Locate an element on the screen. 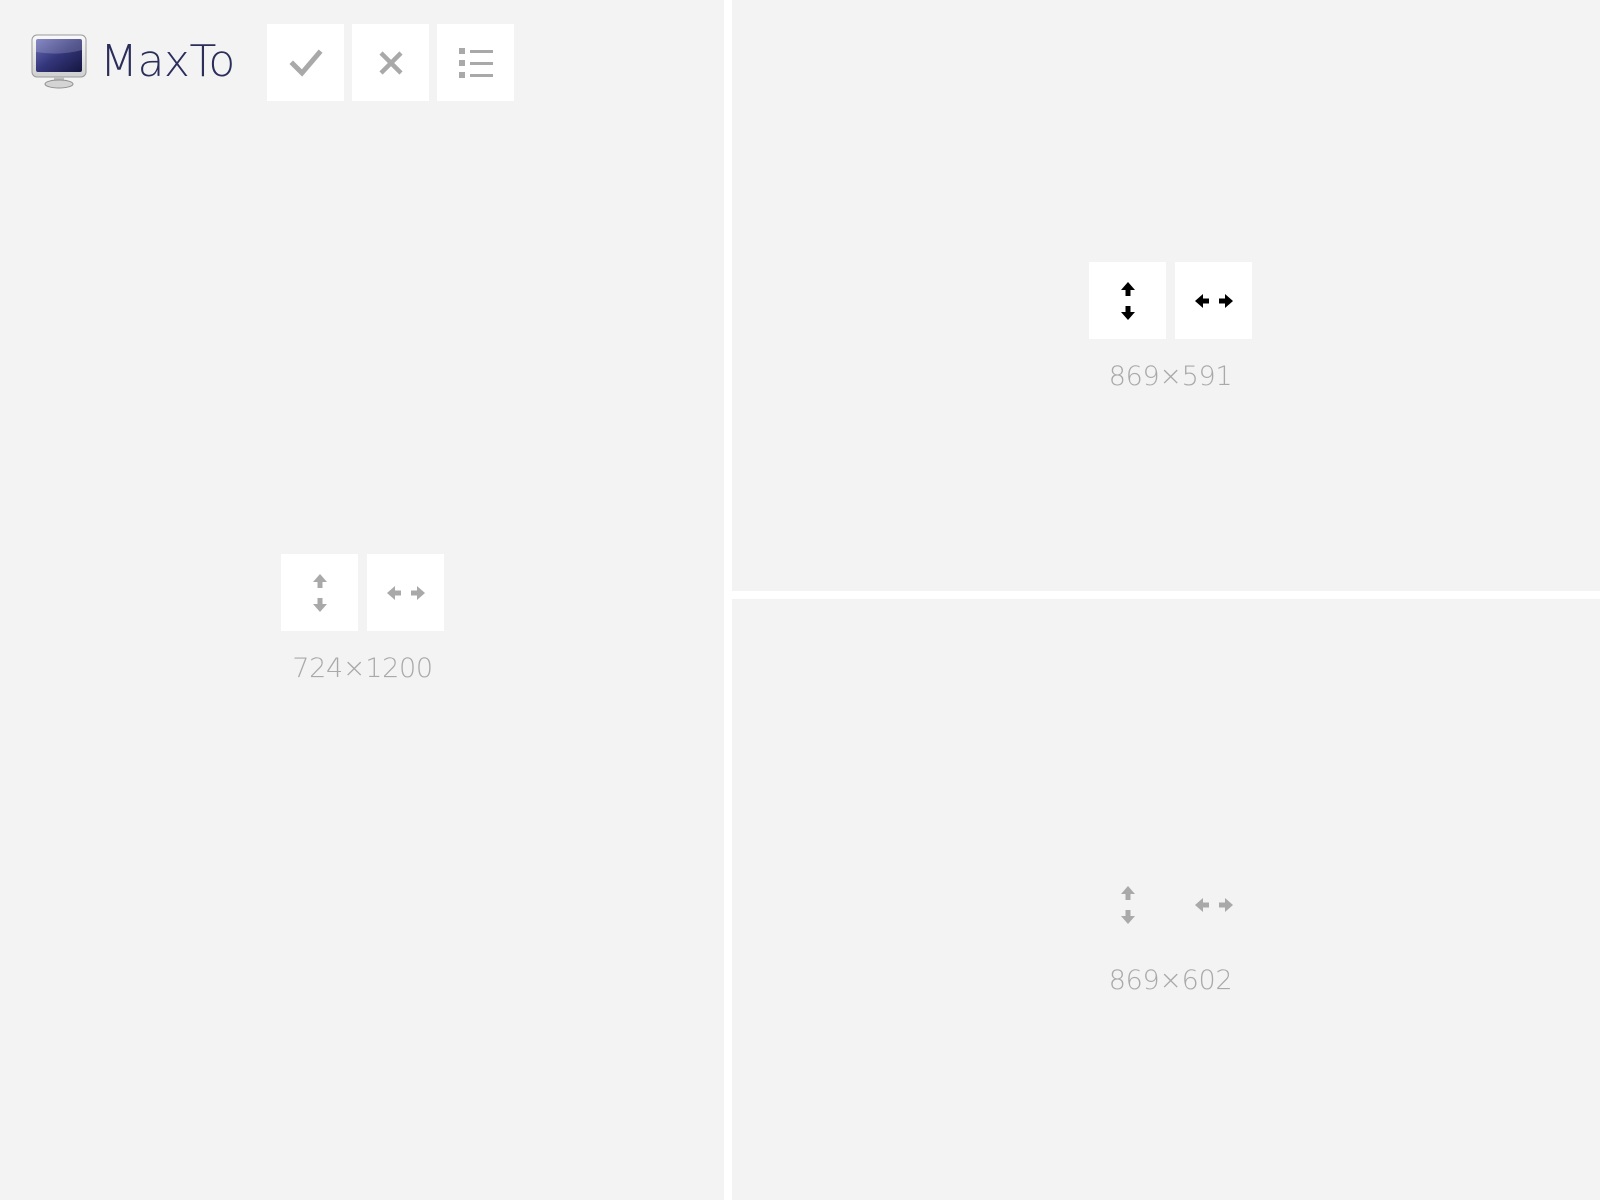 The height and width of the screenshot is (1200, 1600). app-title: MaxTo is located at coordinates (167, 61).